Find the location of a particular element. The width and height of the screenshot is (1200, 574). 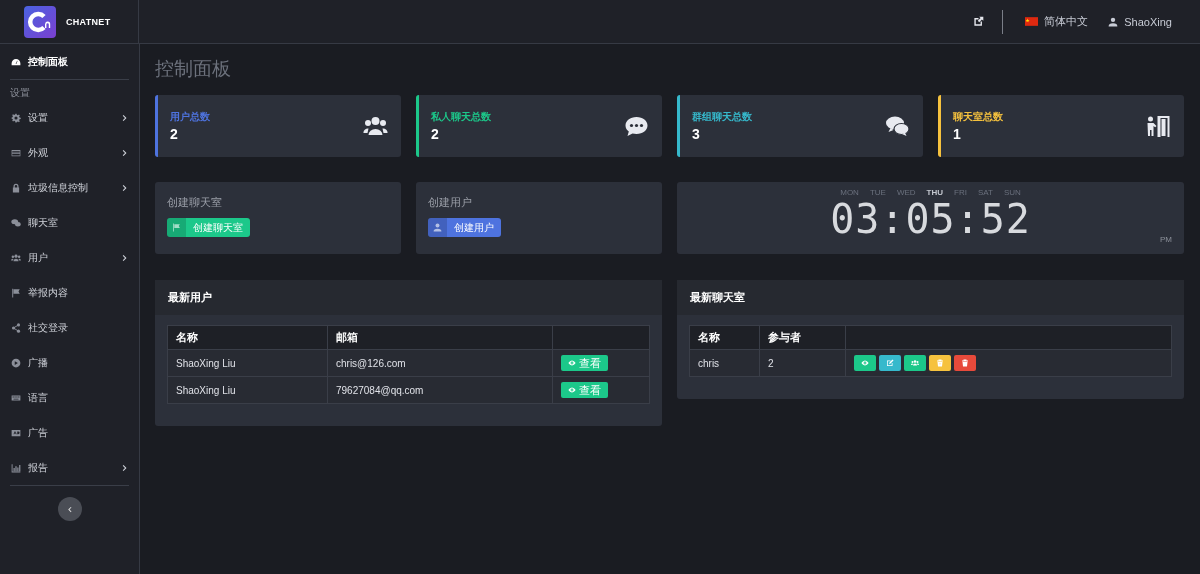

language-selector: 简体中文 is located at coordinates (1057, 21).